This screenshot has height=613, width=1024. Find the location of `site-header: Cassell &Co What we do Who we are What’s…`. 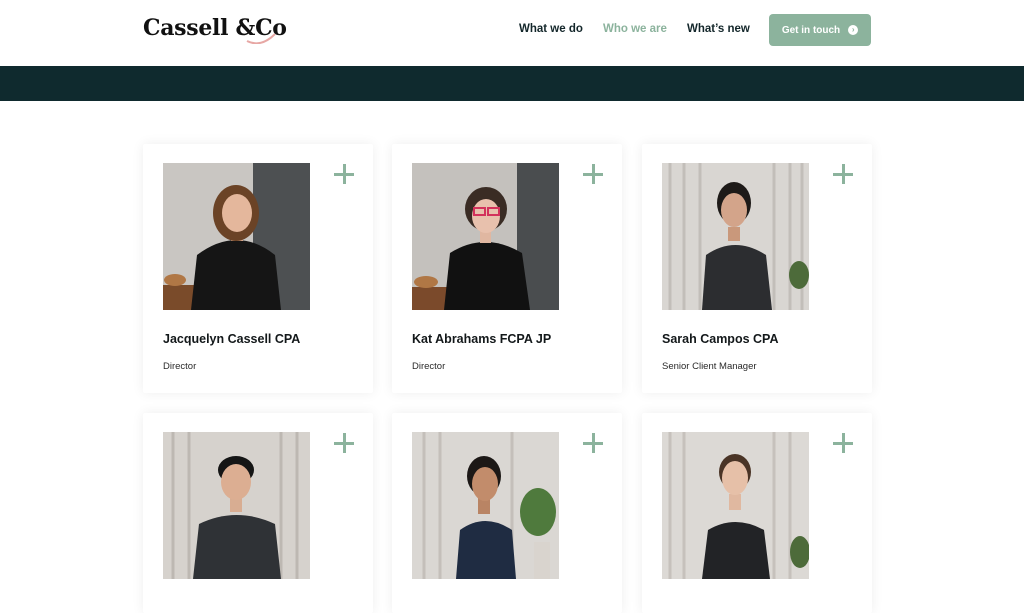

site-header: Cassell &Co What we do Who we are What’s… is located at coordinates (512, 33).